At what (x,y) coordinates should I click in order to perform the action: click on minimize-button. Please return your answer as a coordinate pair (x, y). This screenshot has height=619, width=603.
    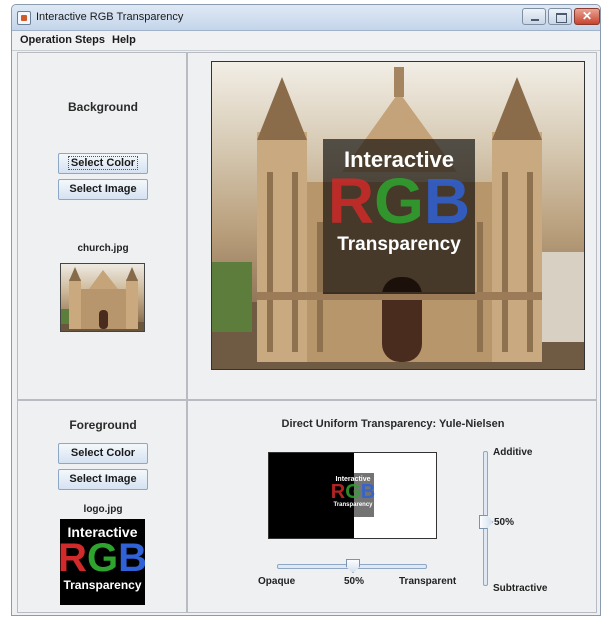
    Looking at the image, I should click on (534, 16).